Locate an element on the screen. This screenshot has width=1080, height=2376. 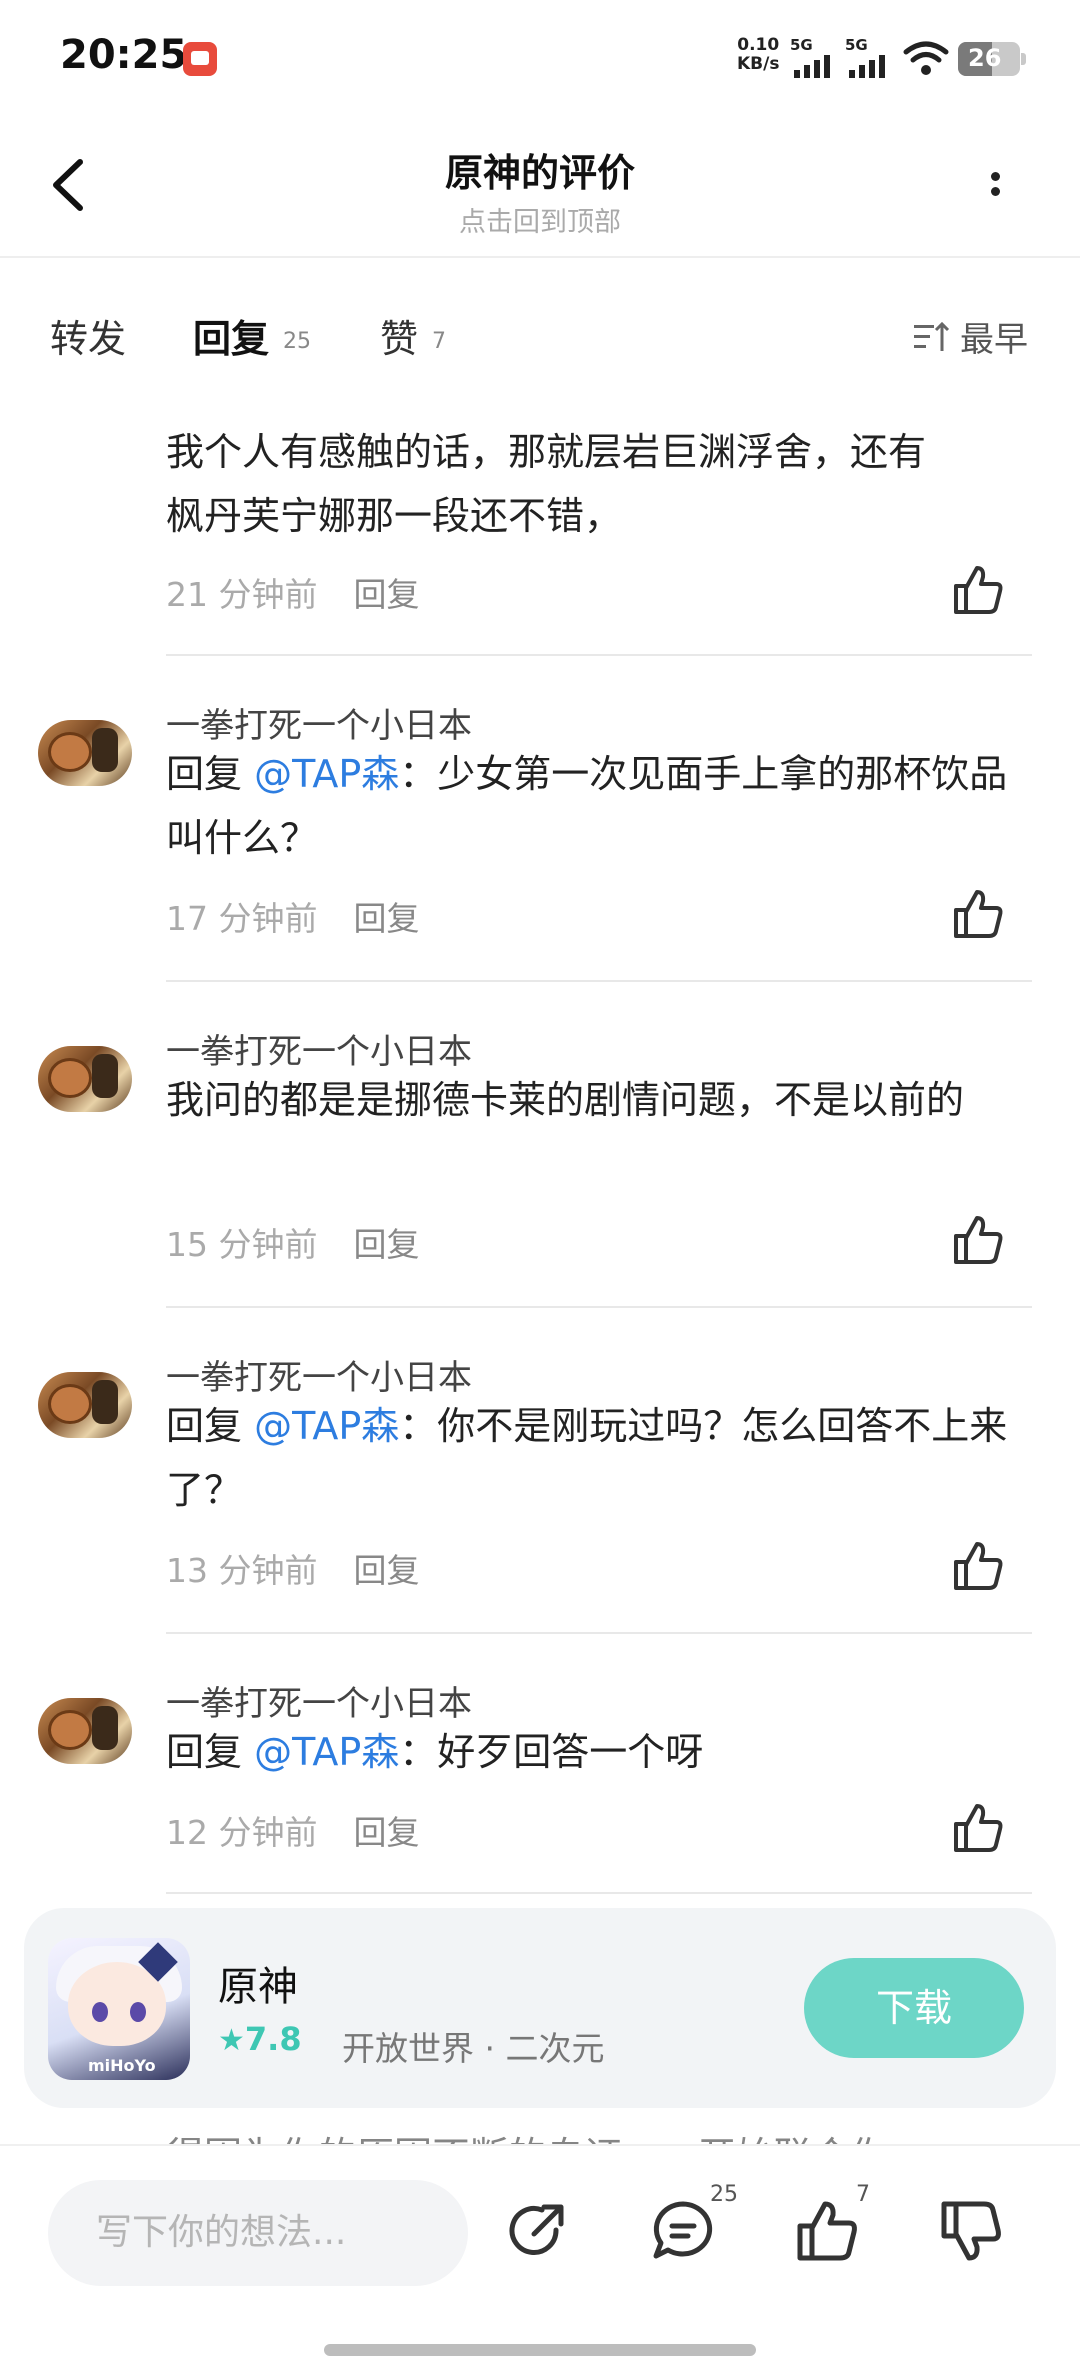
battery-icon: 26 is located at coordinates (992, 59).